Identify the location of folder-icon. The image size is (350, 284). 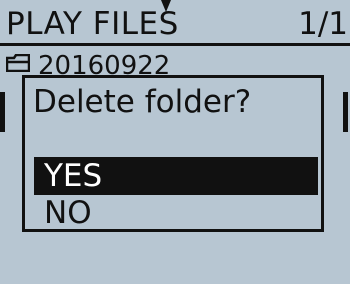
(18, 63).